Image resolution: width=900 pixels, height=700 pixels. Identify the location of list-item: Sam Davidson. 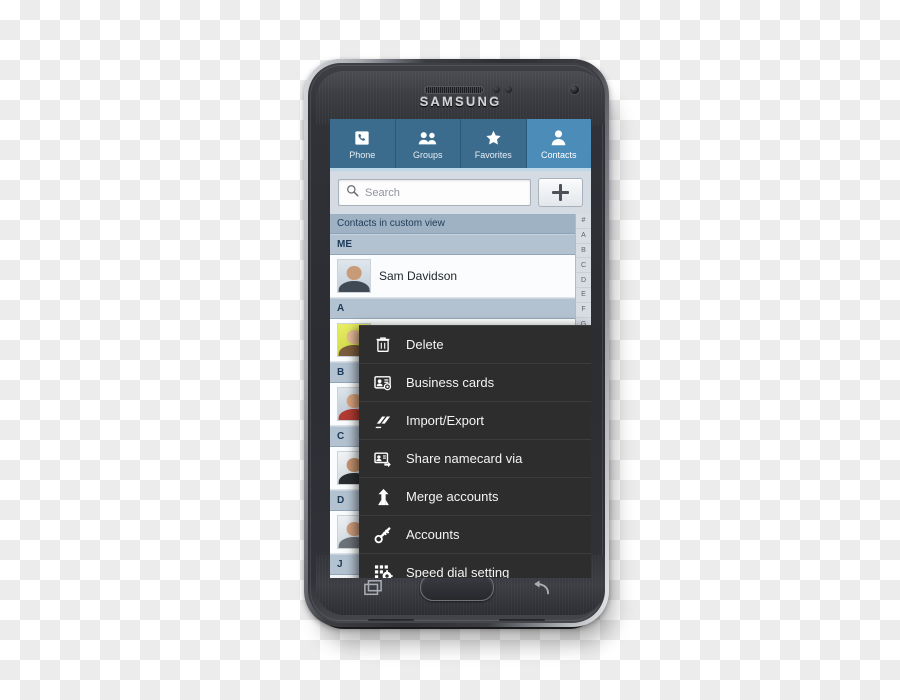
(452, 276).